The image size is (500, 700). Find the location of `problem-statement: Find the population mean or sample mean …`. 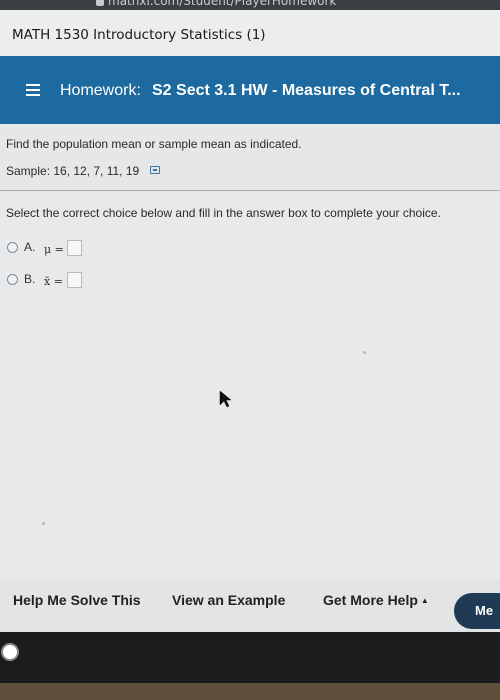

problem-statement: Find the population mean or sample mean … is located at coordinates (250, 157).